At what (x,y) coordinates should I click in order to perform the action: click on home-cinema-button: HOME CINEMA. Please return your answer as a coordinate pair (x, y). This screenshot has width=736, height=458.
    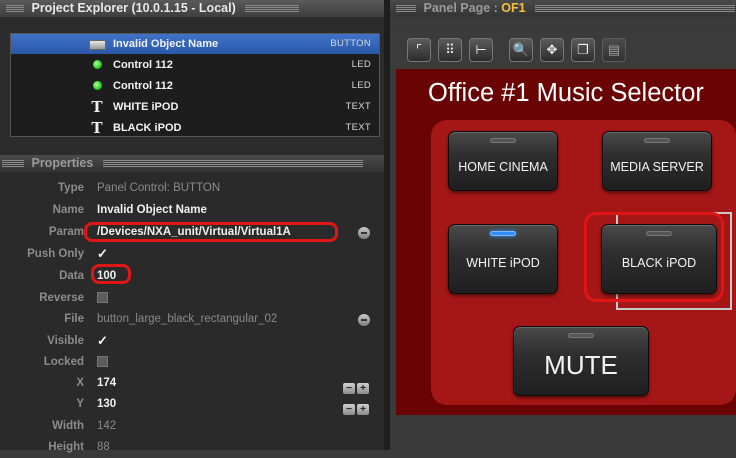
    Looking at the image, I should click on (503, 161).